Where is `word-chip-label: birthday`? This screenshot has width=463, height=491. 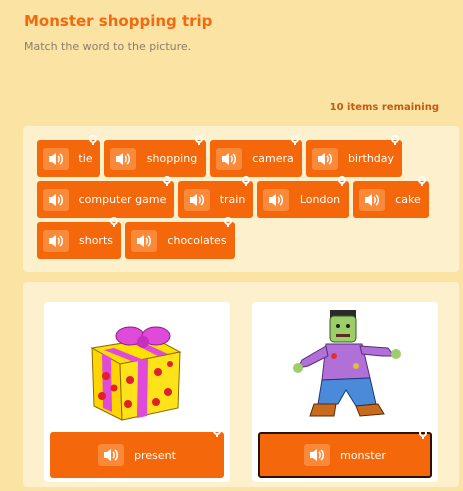 word-chip-label: birthday is located at coordinates (371, 158).